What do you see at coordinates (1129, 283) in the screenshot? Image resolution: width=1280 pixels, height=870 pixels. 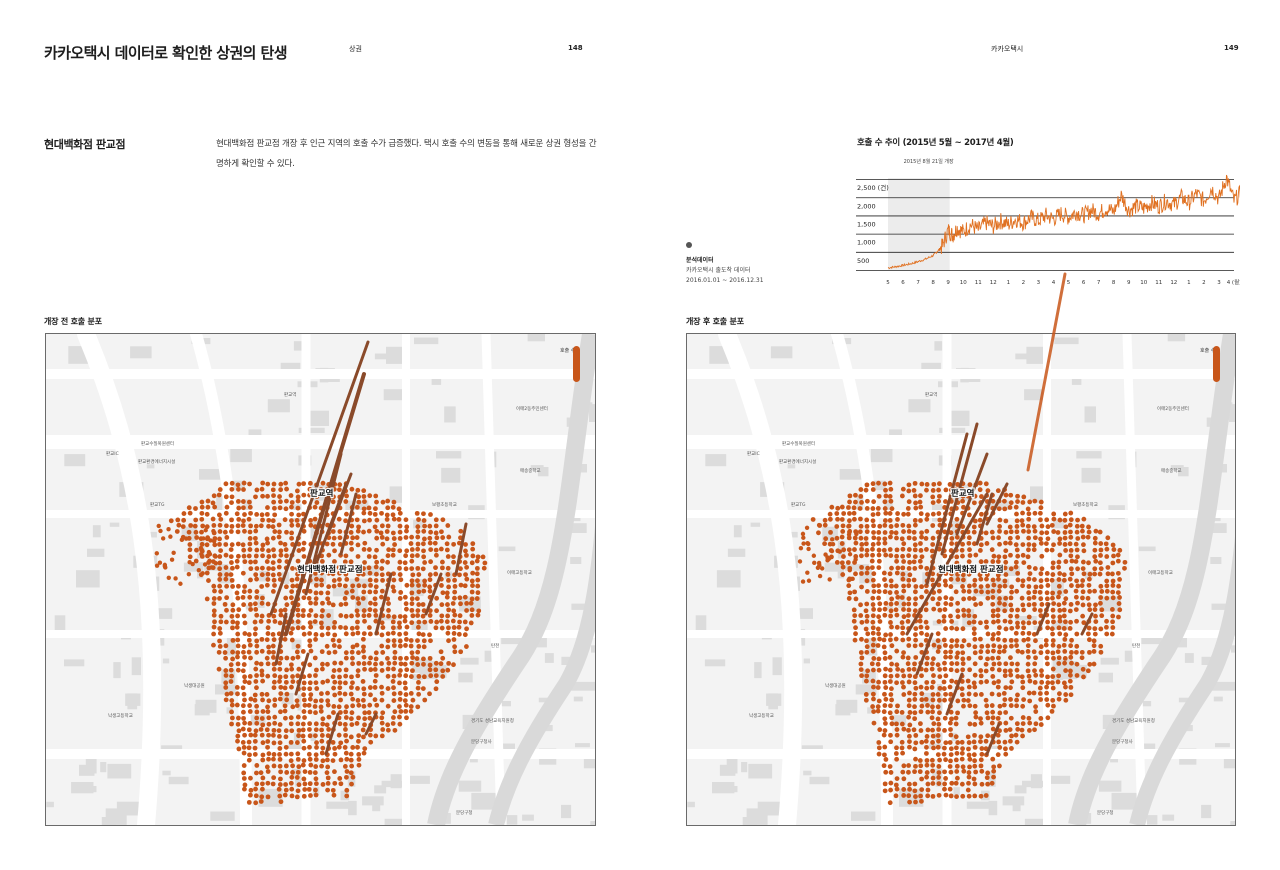 I see `x-tick-label: 9` at bounding box center [1129, 283].